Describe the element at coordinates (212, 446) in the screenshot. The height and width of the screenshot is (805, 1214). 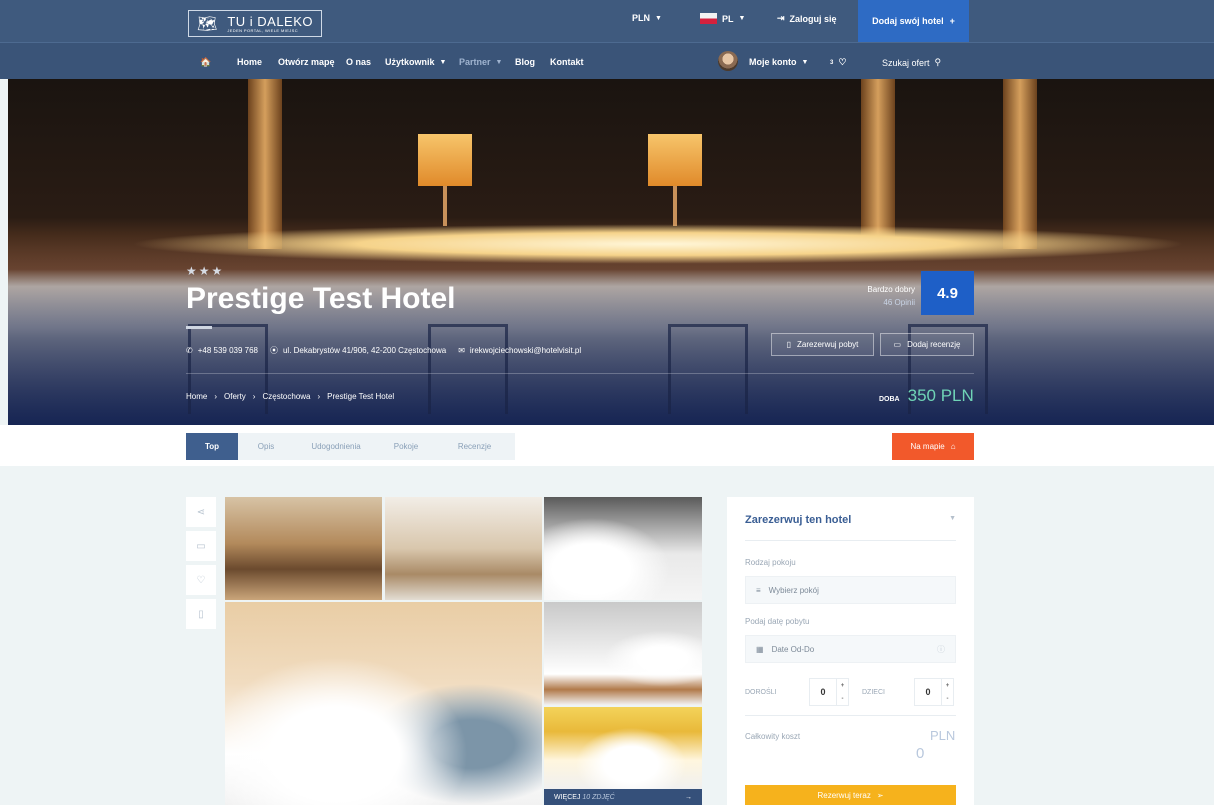
I see `tab-top: Top` at that location.